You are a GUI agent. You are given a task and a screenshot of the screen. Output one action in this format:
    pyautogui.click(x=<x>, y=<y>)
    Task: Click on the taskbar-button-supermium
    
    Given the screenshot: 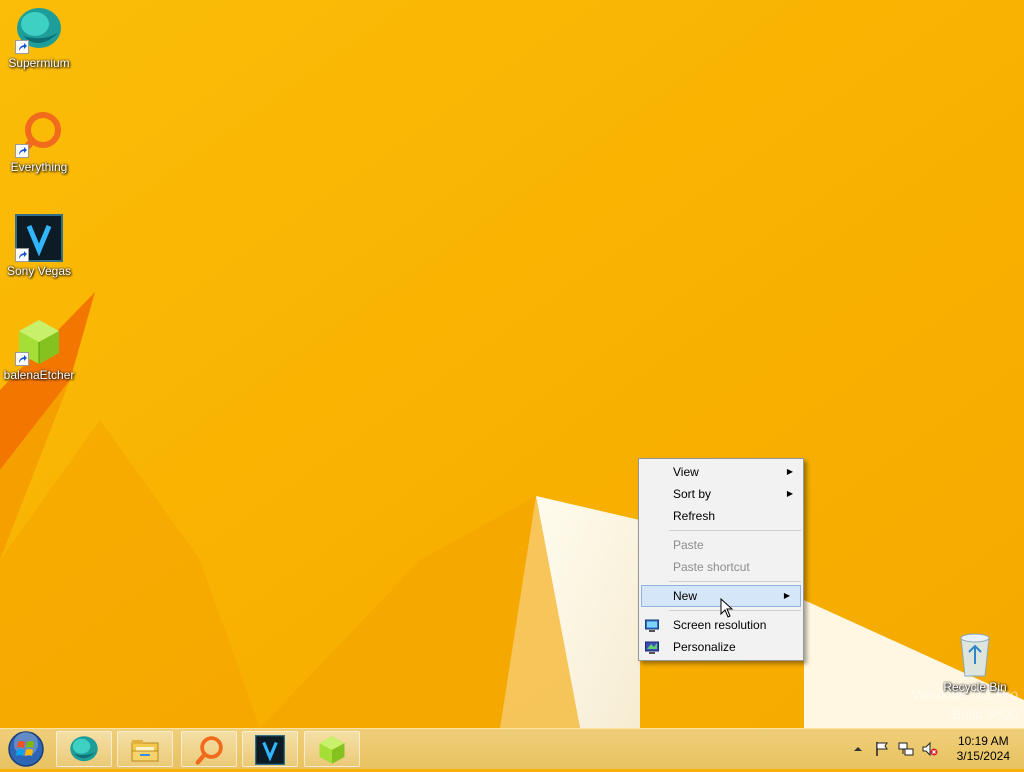 What is the action you would take?
    pyautogui.click(x=84, y=749)
    